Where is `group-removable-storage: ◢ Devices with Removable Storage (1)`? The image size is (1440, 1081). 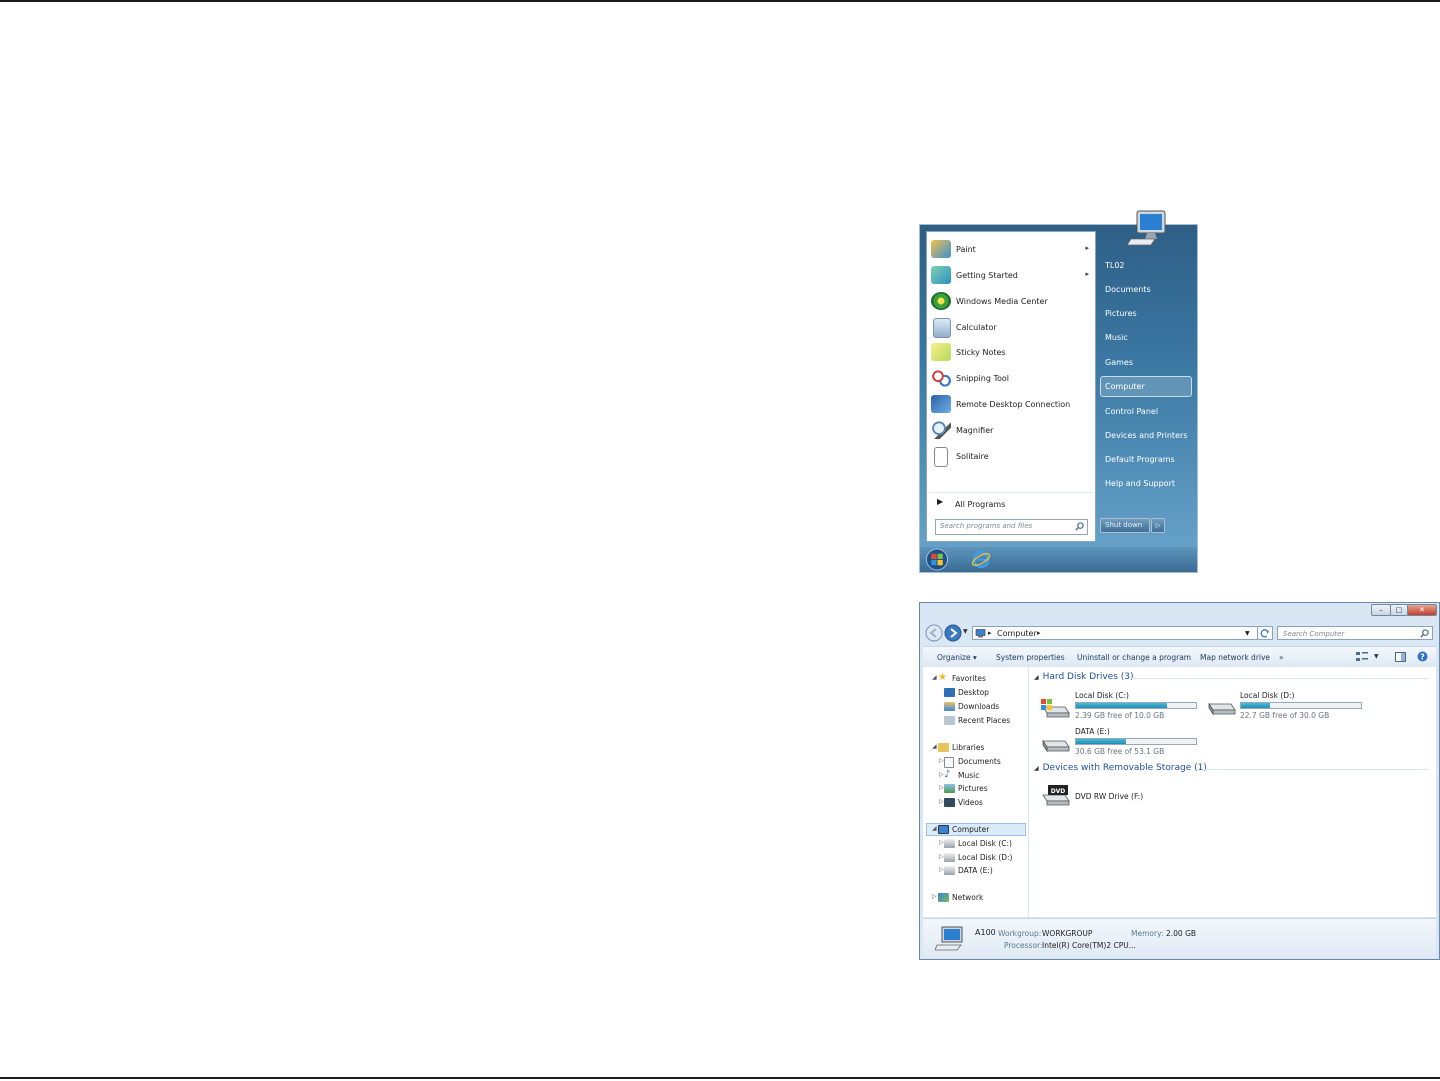
group-removable-storage: ◢ Devices with Removable Storage (1) is located at coordinates (1120, 768).